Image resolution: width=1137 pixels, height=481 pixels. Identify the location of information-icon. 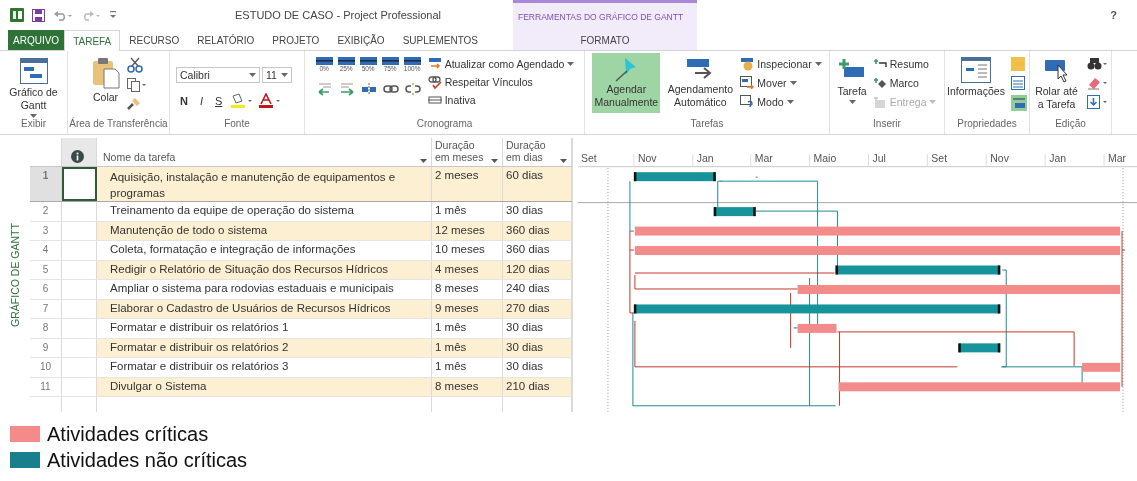
(976, 70).